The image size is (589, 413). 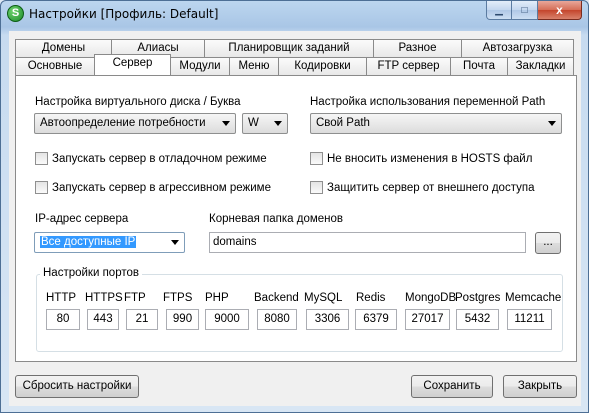 I want to click on drive-letter-value: W, so click(x=253, y=123).